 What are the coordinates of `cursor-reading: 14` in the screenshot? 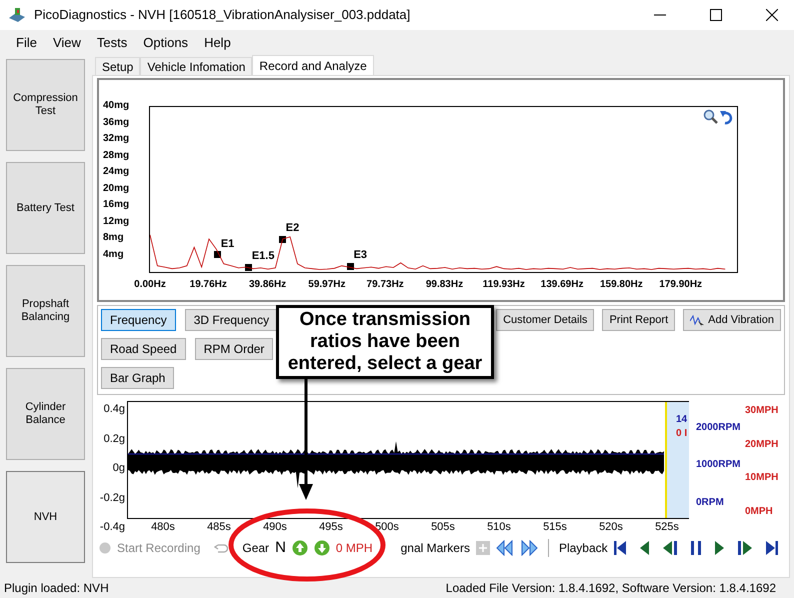 It's located at (682, 420).